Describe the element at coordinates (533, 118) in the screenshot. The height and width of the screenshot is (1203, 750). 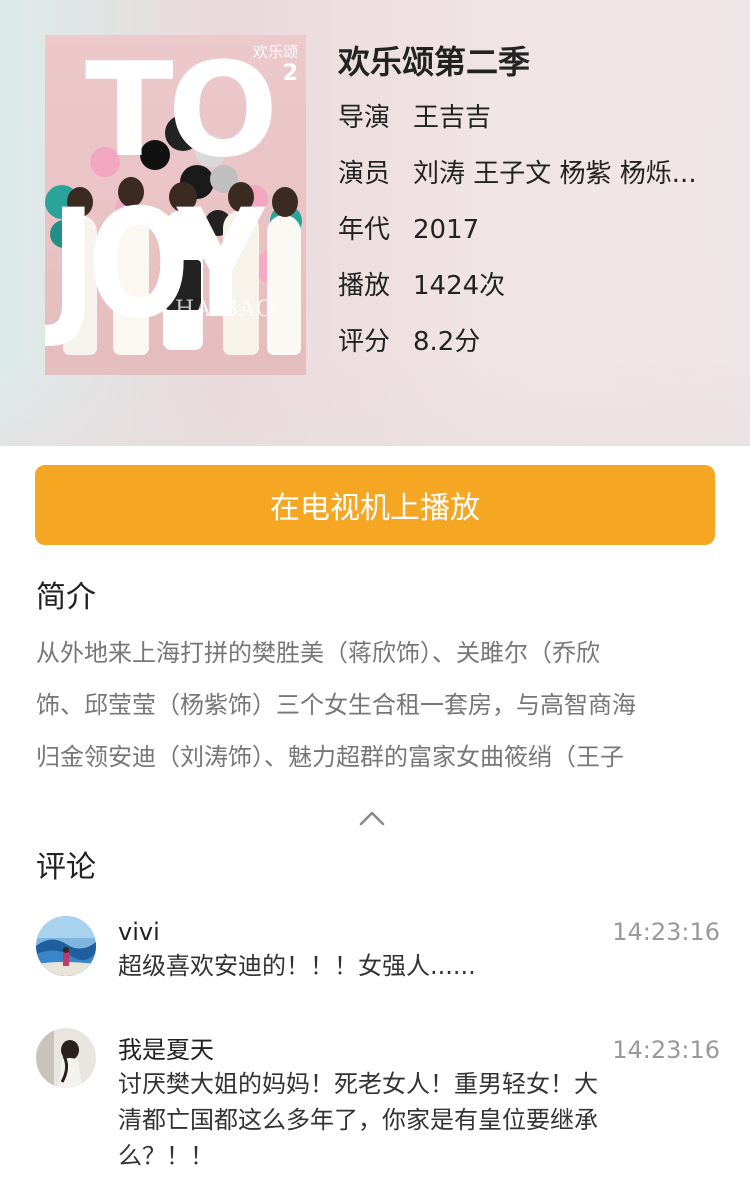
I see `field-director: 导演 王吉吉` at that location.